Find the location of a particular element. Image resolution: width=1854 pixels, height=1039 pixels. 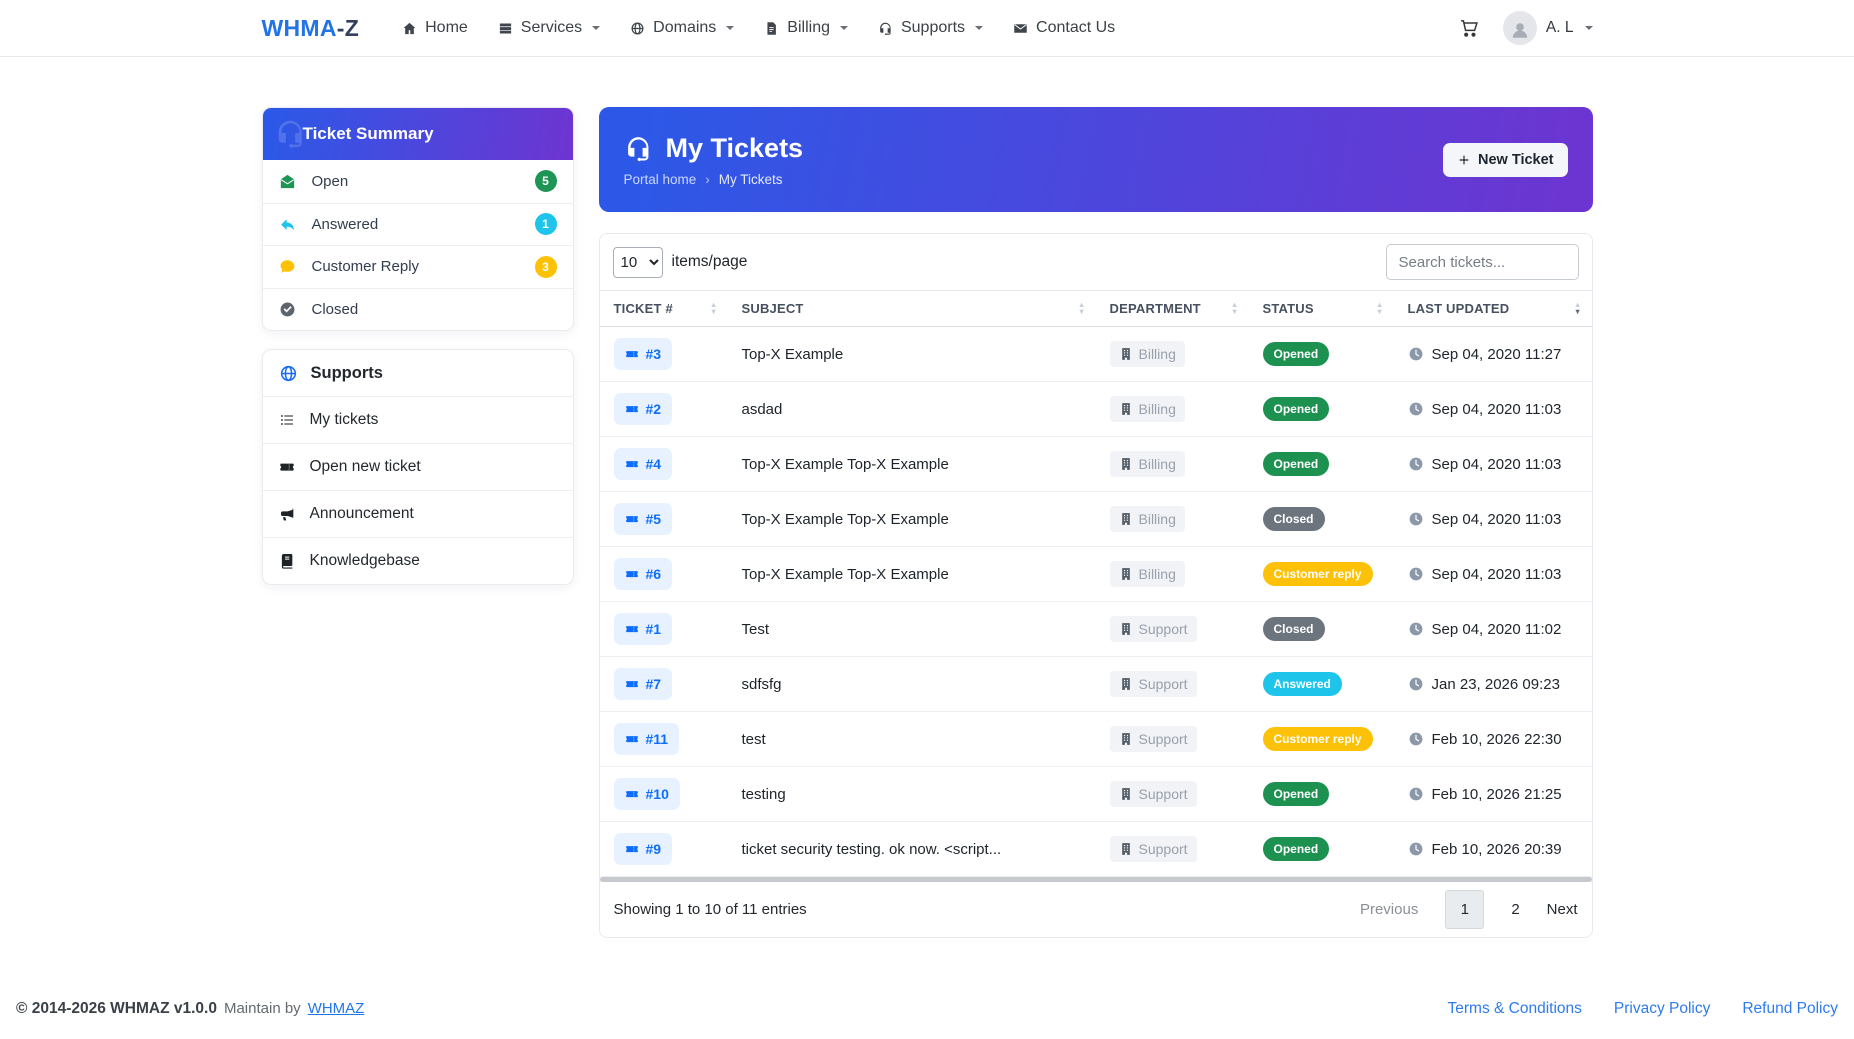

ticket-subject: test is located at coordinates (753, 739).